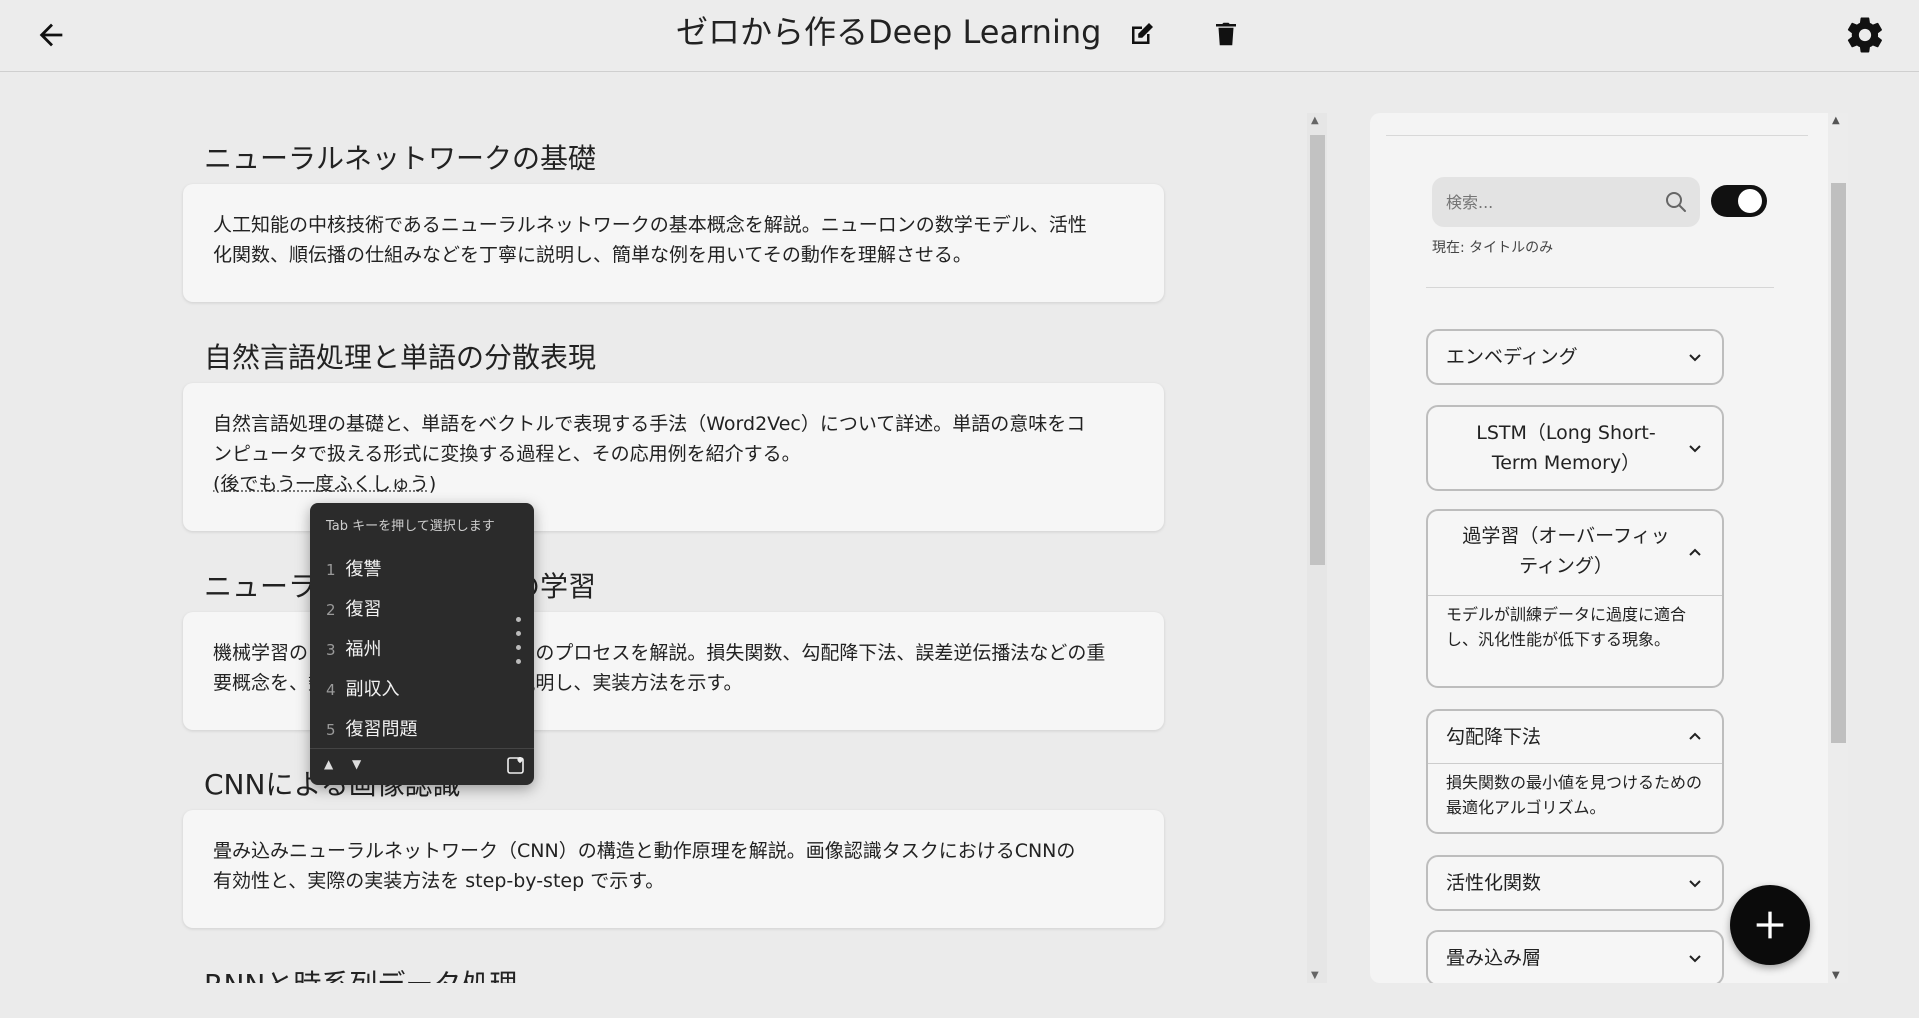  I want to click on glossary-item-header: エンベディング, so click(1575, 357).